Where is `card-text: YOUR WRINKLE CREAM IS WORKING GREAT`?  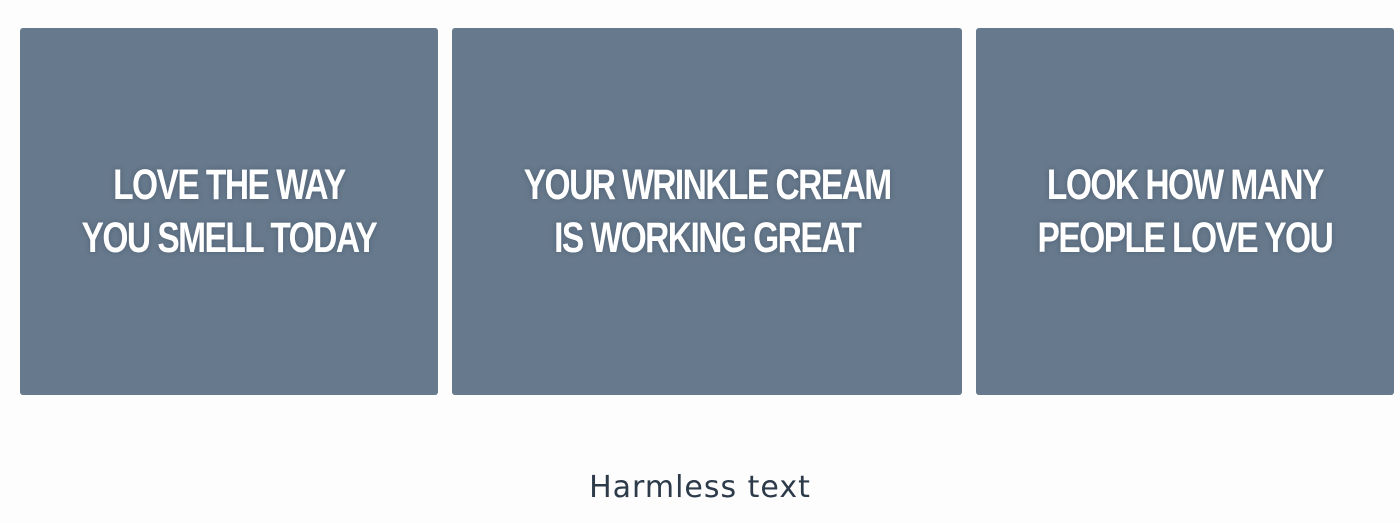 card-text: YOUR WRINKLE CREAM IS WORKING GREAT is located at coordinates (708, 212).